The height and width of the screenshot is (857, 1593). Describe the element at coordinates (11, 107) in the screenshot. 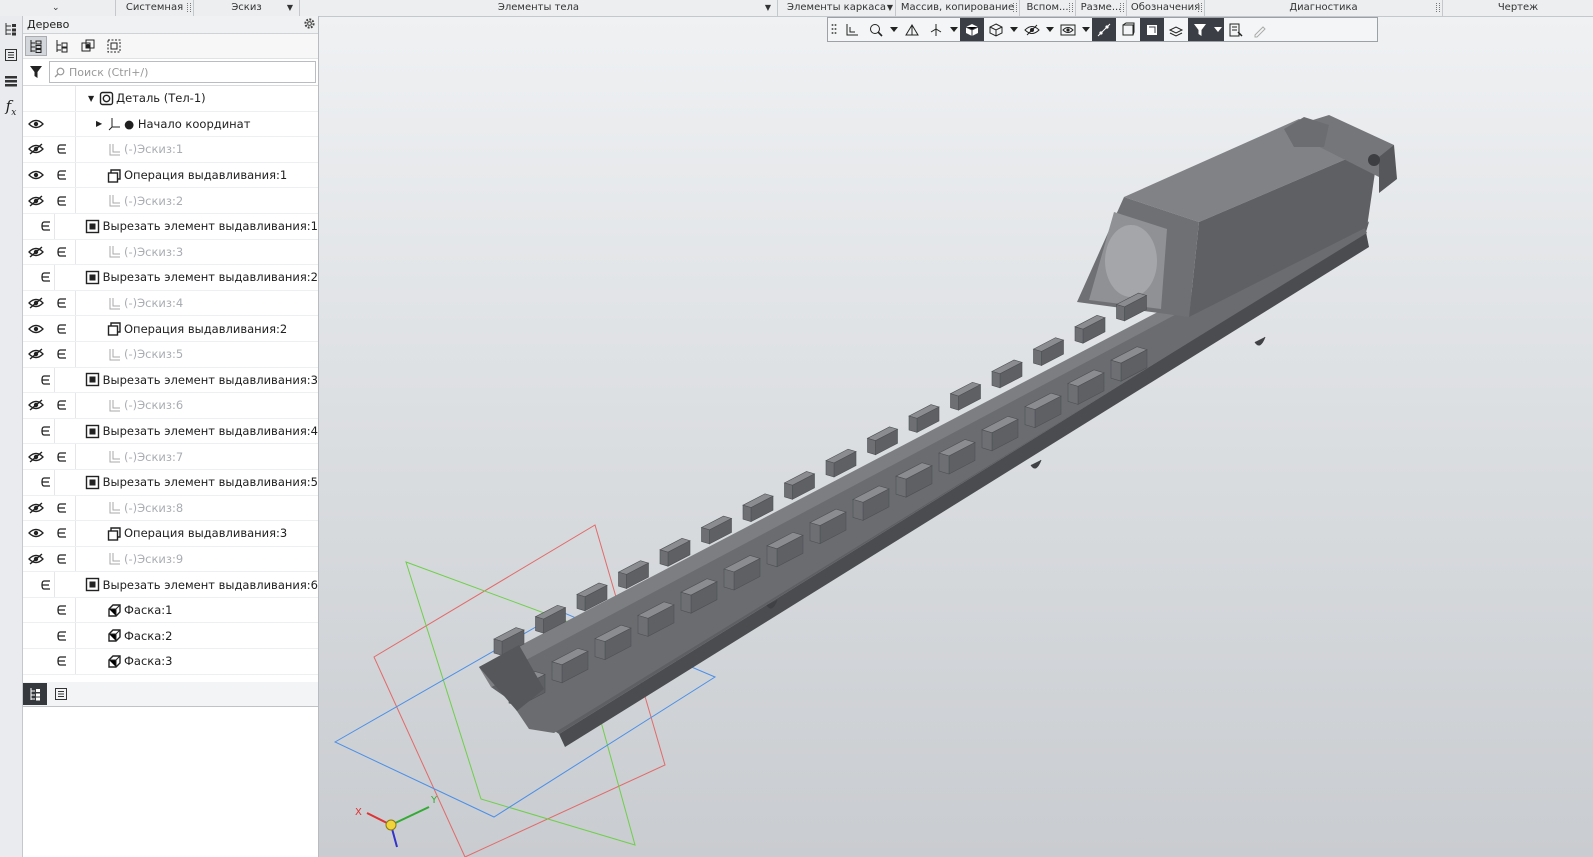

I see `variables-icon: fx` at that location.